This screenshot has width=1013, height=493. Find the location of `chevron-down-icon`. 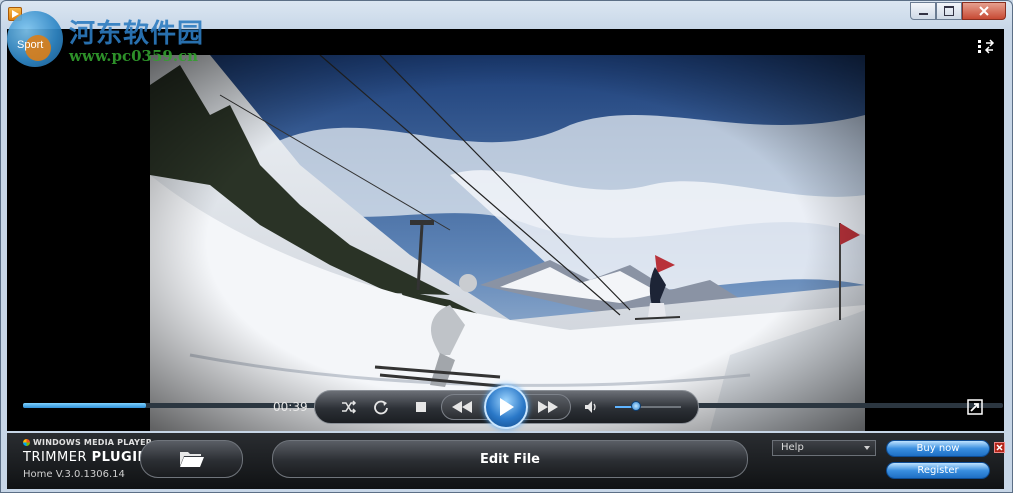

chevron-down-icon is located at coordinates (867, 448).